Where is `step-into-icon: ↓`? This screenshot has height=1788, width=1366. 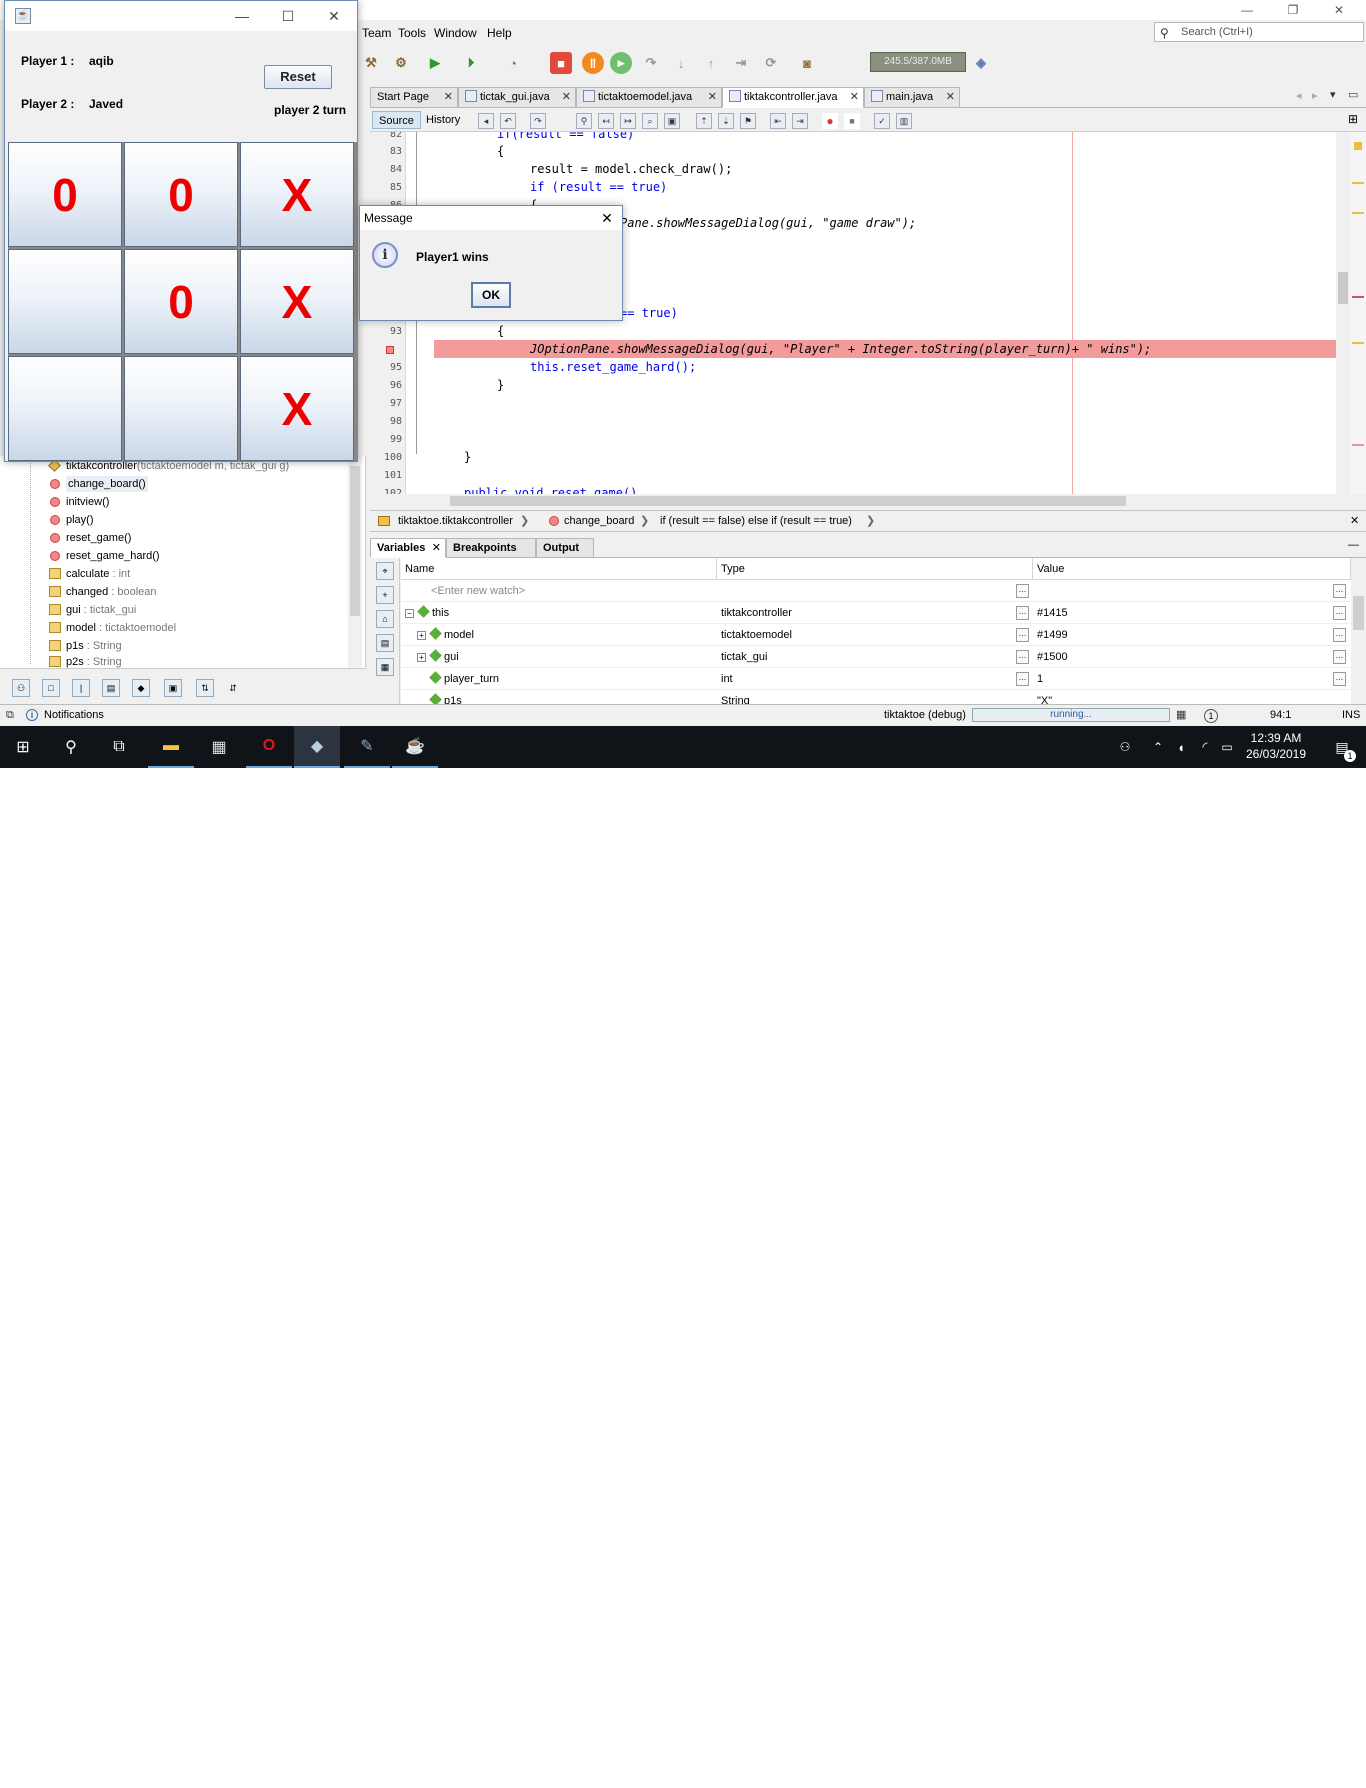 step-into-icon: ↓ is located at coordinates (681, 63).